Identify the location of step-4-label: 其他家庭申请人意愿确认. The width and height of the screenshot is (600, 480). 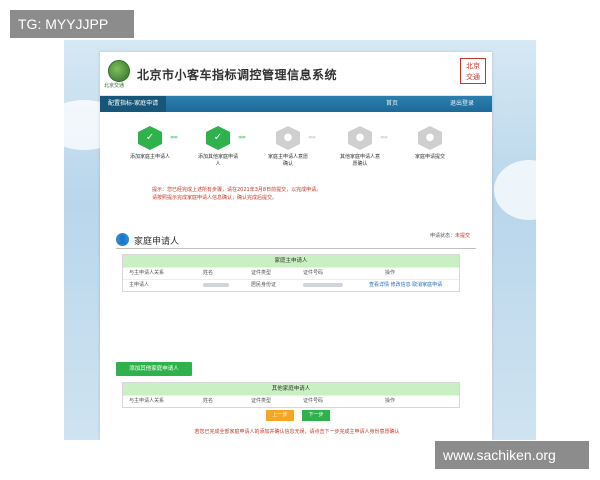
(359, 160).